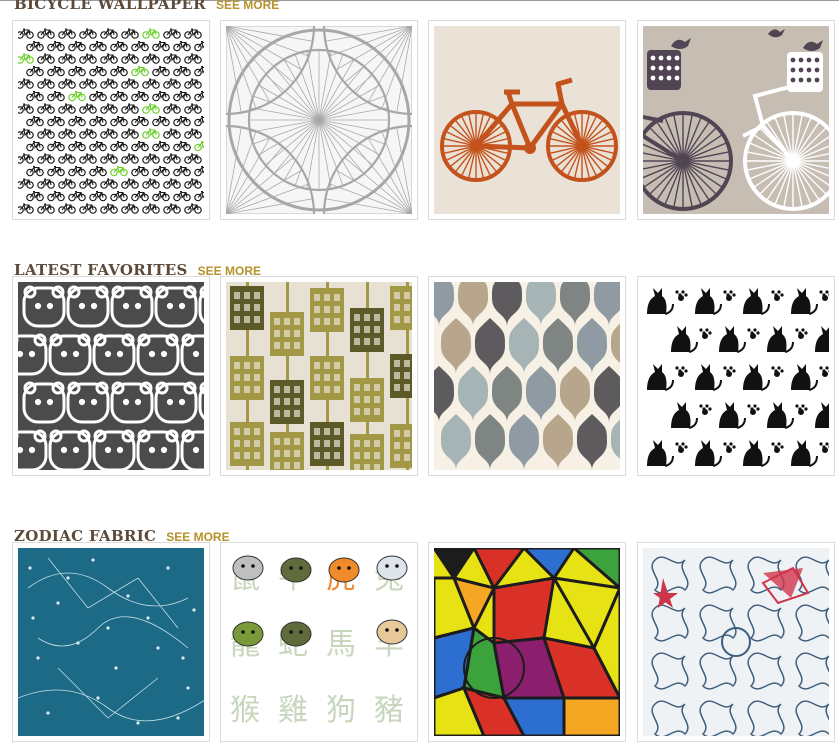  I want to click on svg-text: 豬, so click(389, 710).